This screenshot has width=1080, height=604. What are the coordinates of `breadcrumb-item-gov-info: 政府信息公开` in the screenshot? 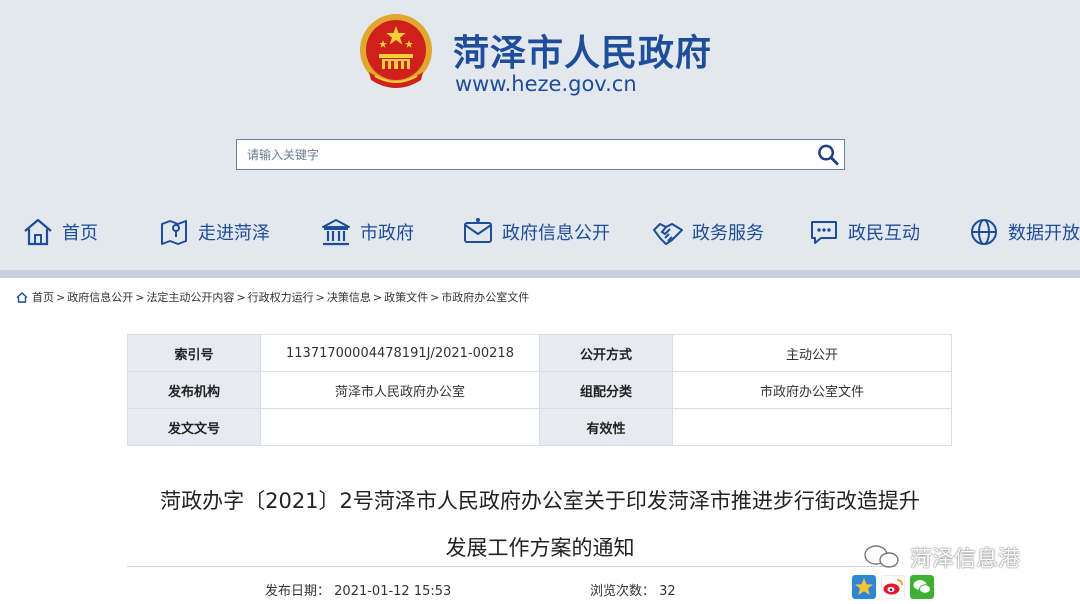 It's located at (100, 297).